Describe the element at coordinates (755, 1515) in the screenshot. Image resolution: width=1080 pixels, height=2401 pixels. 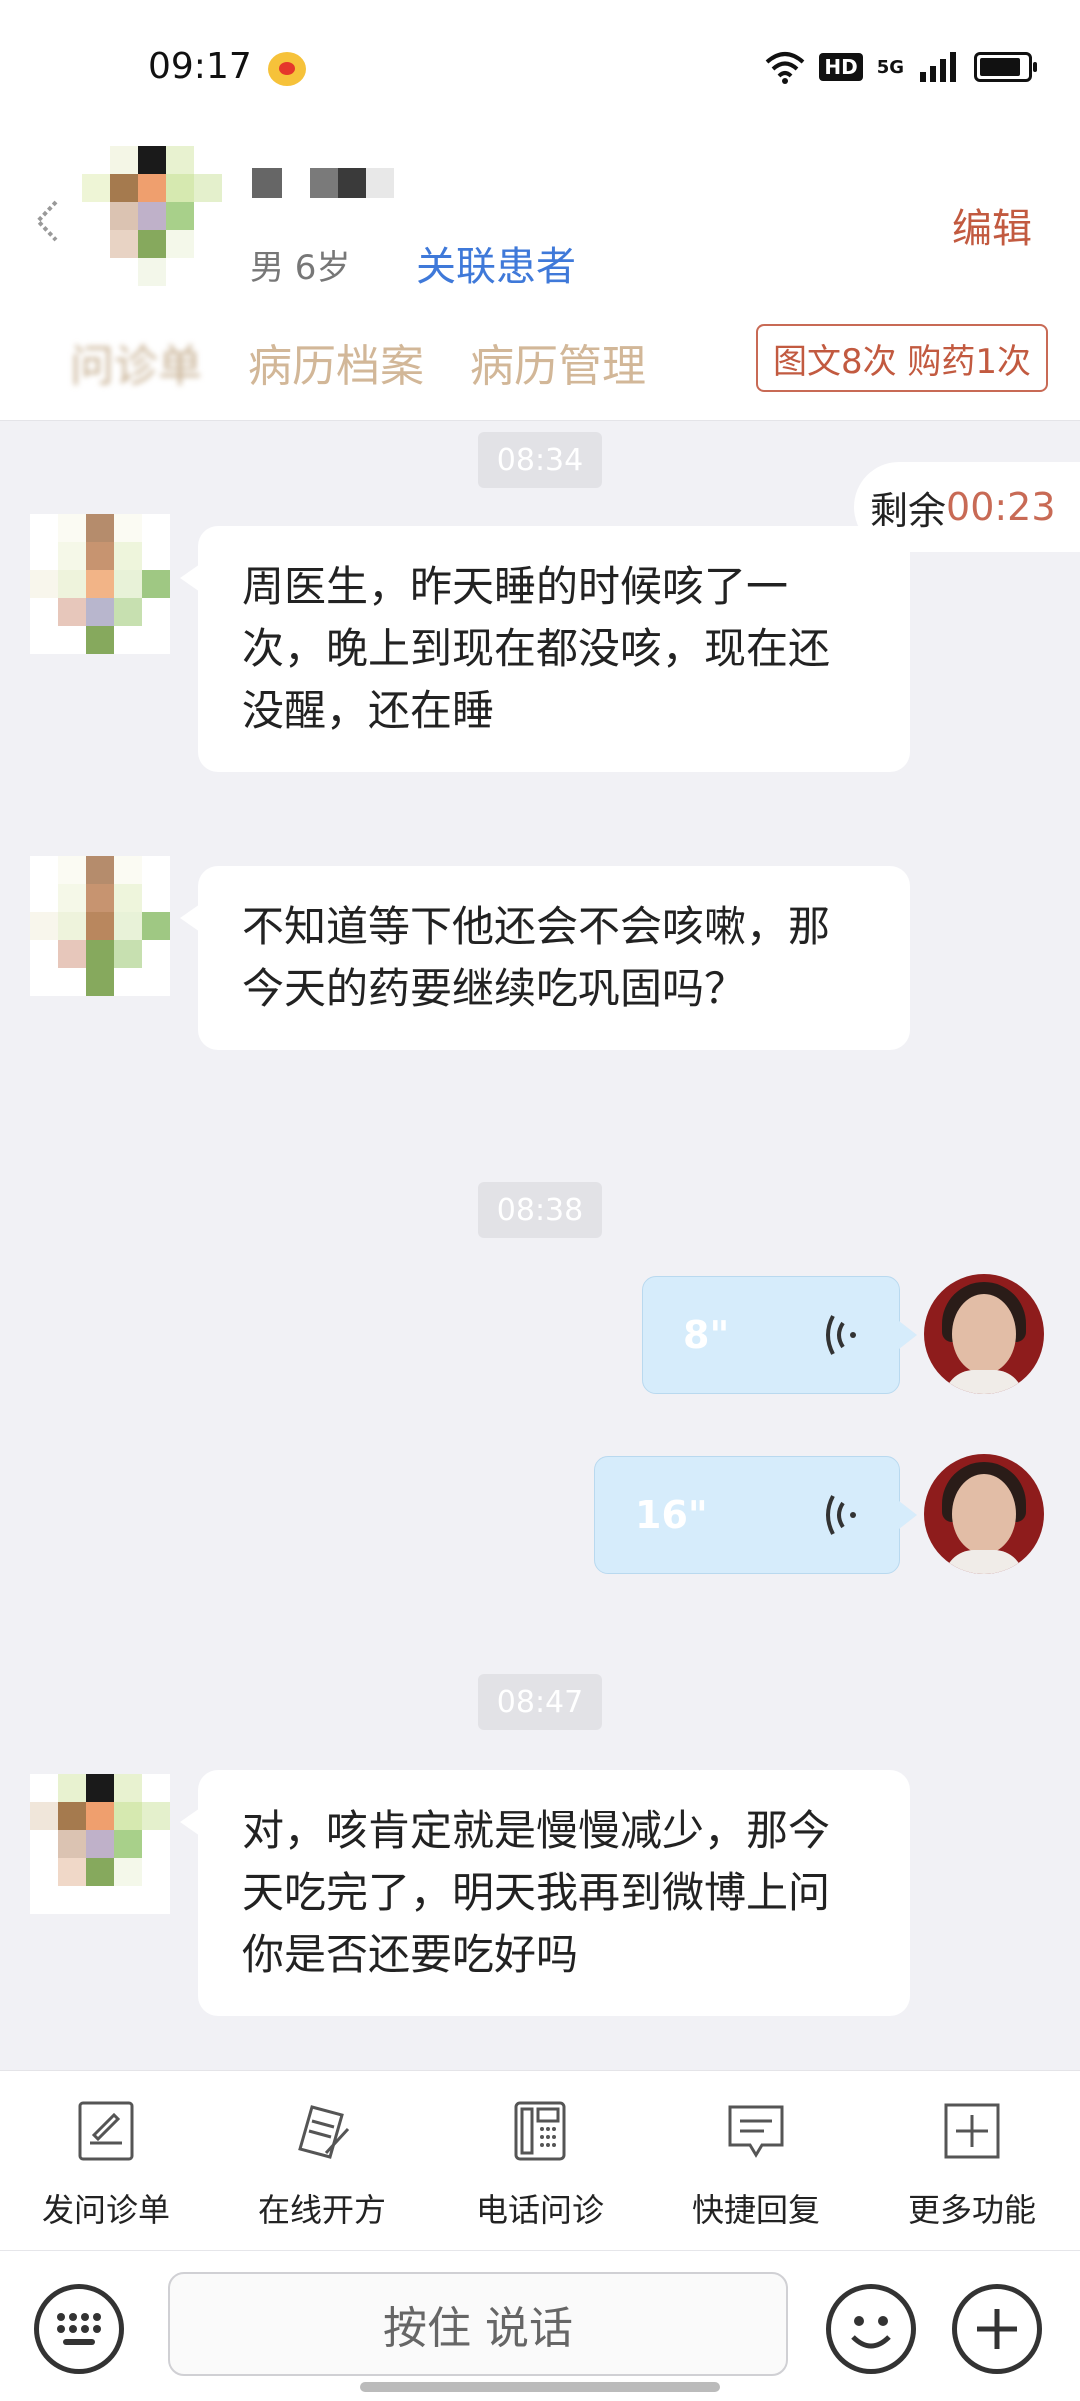
I see `voice-message: 16"` at that location.